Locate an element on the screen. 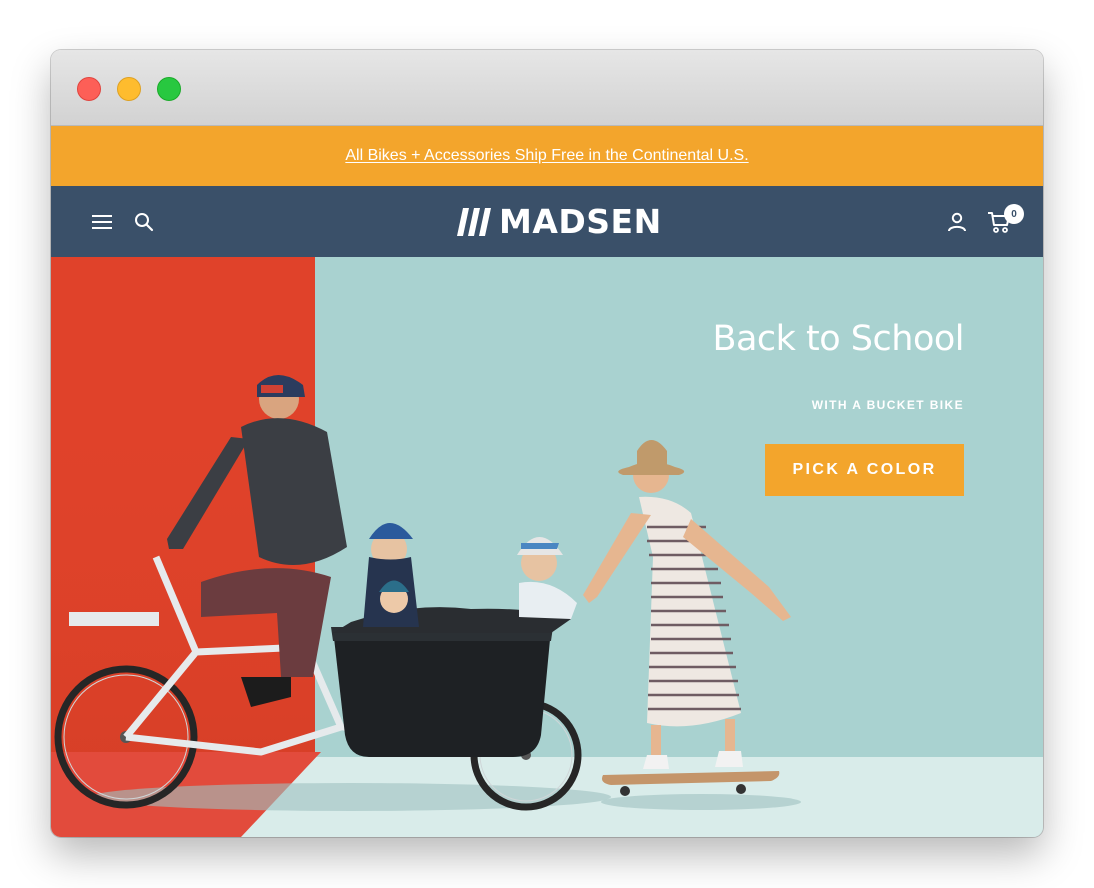  hero-subtitle: WITH A BUCKET BIKE is located at coordinates (887, 405).